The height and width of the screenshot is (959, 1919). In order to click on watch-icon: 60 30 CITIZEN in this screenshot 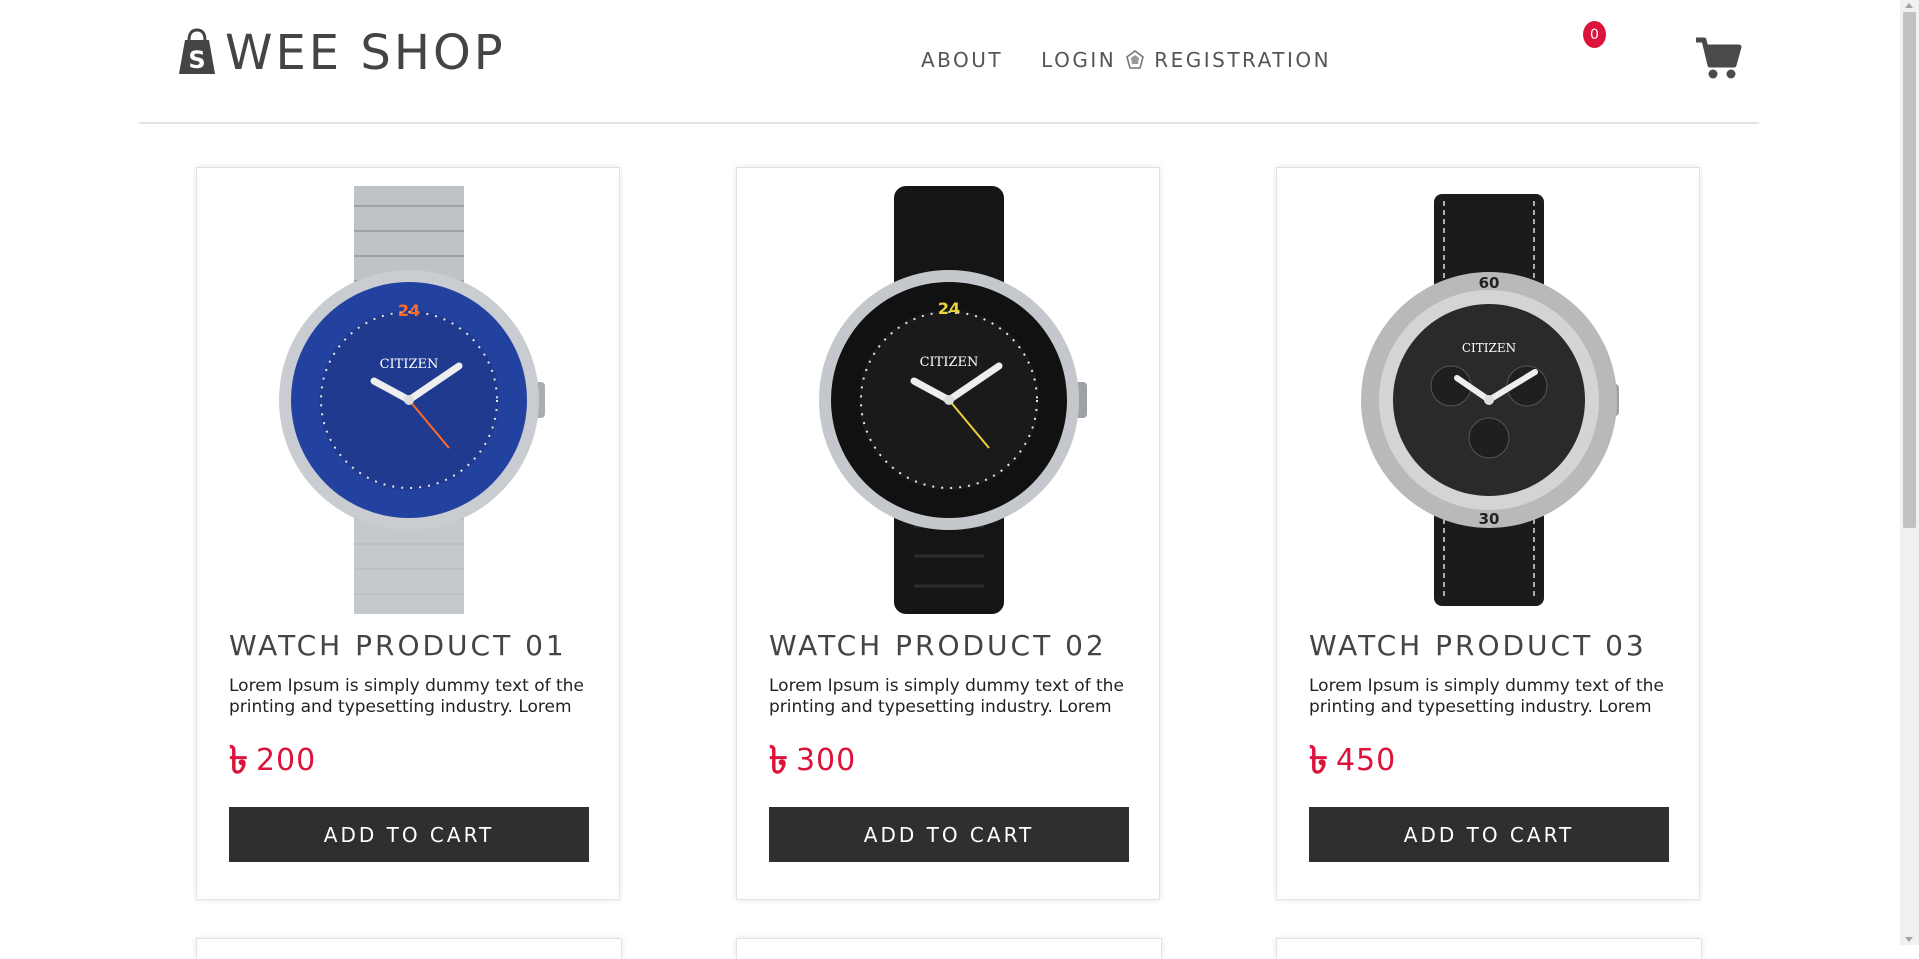, I will do `click(1490, 400)`.